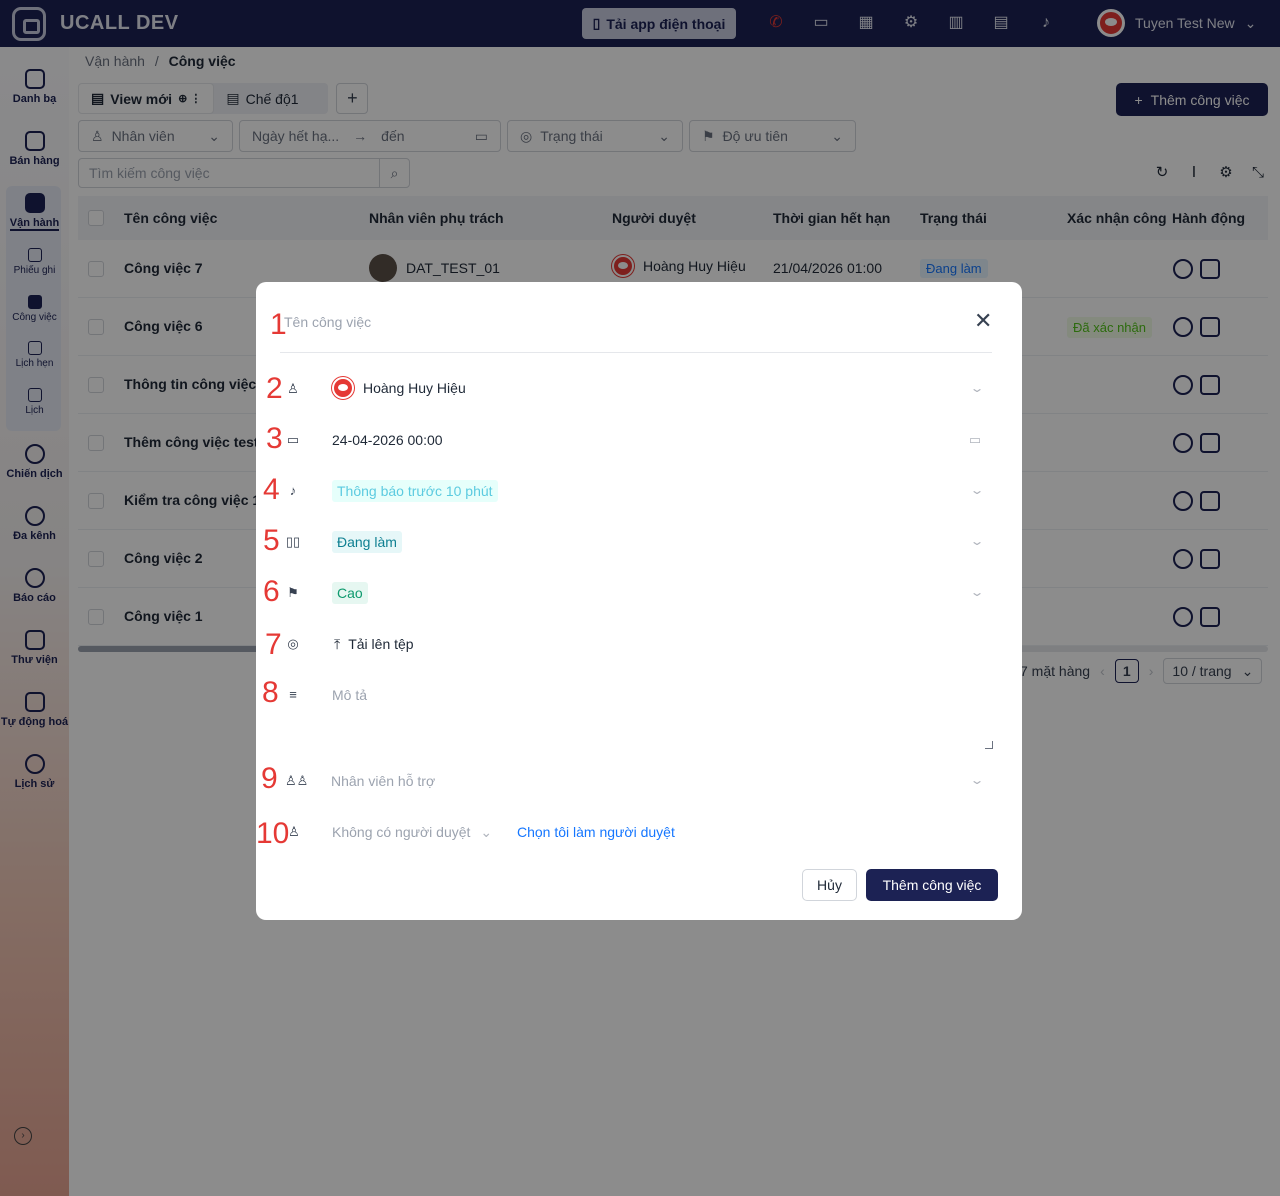 Image resolution: width=1280 pixels, height=1196 pixels. Describe the element at coordinates (343, 388) in the screenshot. I see `assignee-avatar` at that location.